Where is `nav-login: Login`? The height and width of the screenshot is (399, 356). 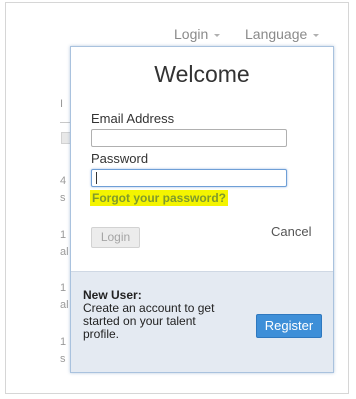 nav-login: Login is located at coordinates (197, 34).